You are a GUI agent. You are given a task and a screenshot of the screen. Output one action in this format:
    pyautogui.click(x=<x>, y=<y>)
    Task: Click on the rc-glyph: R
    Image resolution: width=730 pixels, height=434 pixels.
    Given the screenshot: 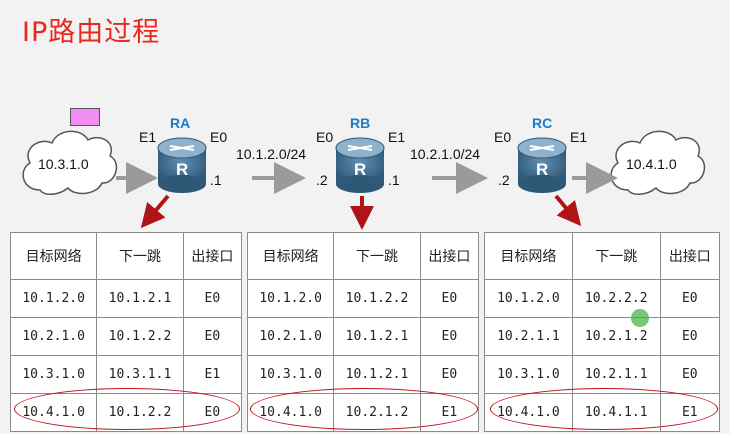 What is the action you would take?
    pyautogui.click(x=542, y=169)
    